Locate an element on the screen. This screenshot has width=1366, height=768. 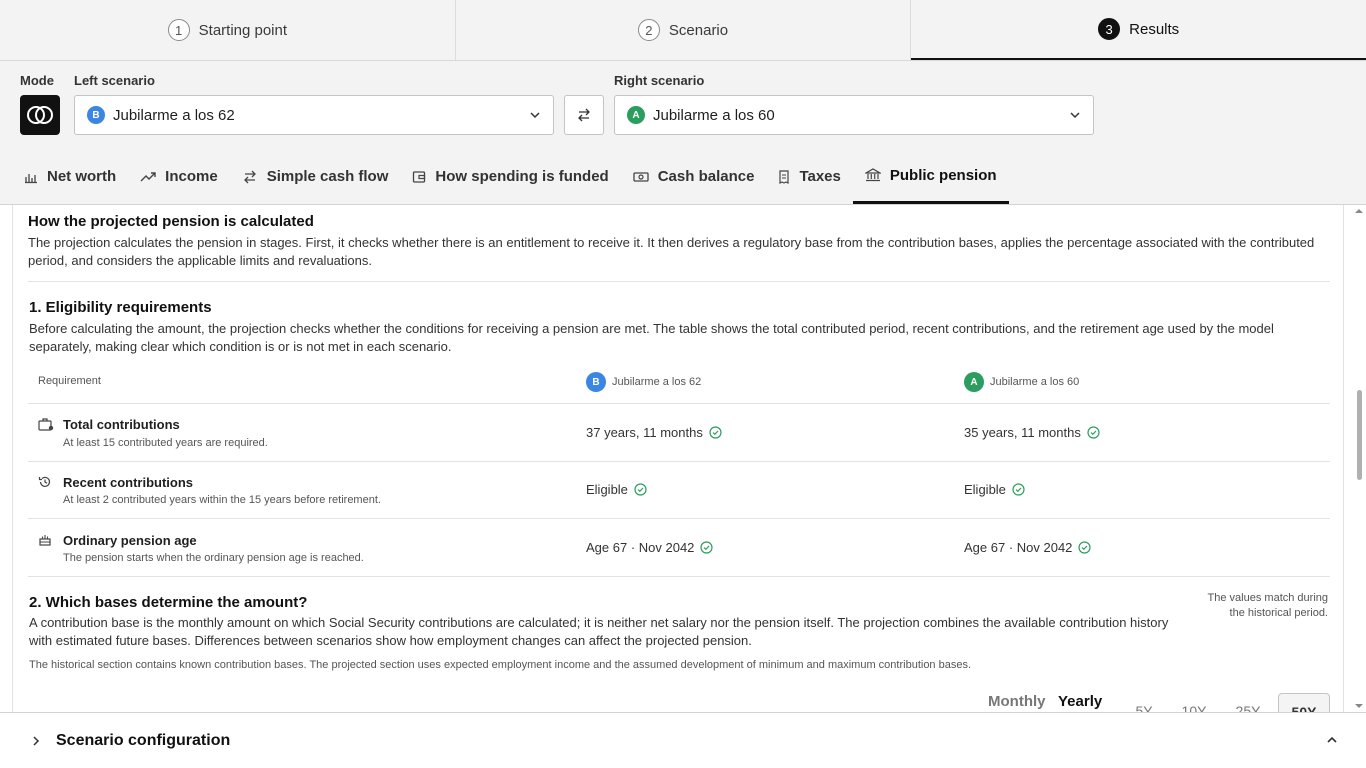
left-scenario-select: B Jubilarme a los 62 is located at coordinates (314, 115).